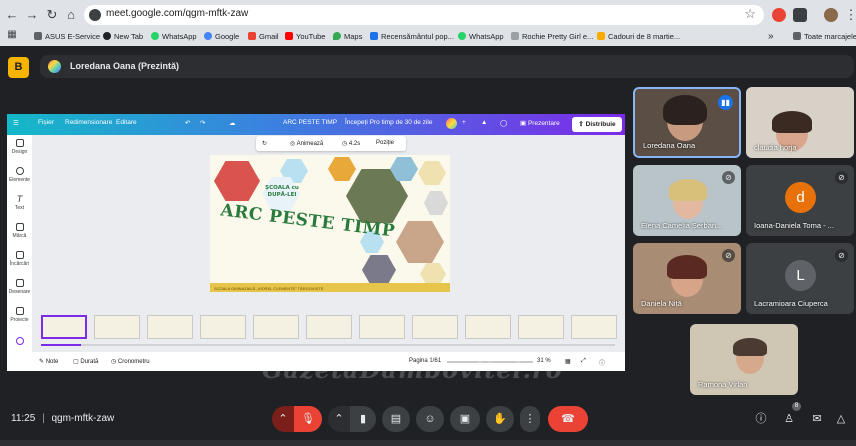 This screenshot has height=446, width=856. What do you see at coordinates (19, 147) in the screenshot?
I see `tool-design: Design` at bounding box center [19, 147].